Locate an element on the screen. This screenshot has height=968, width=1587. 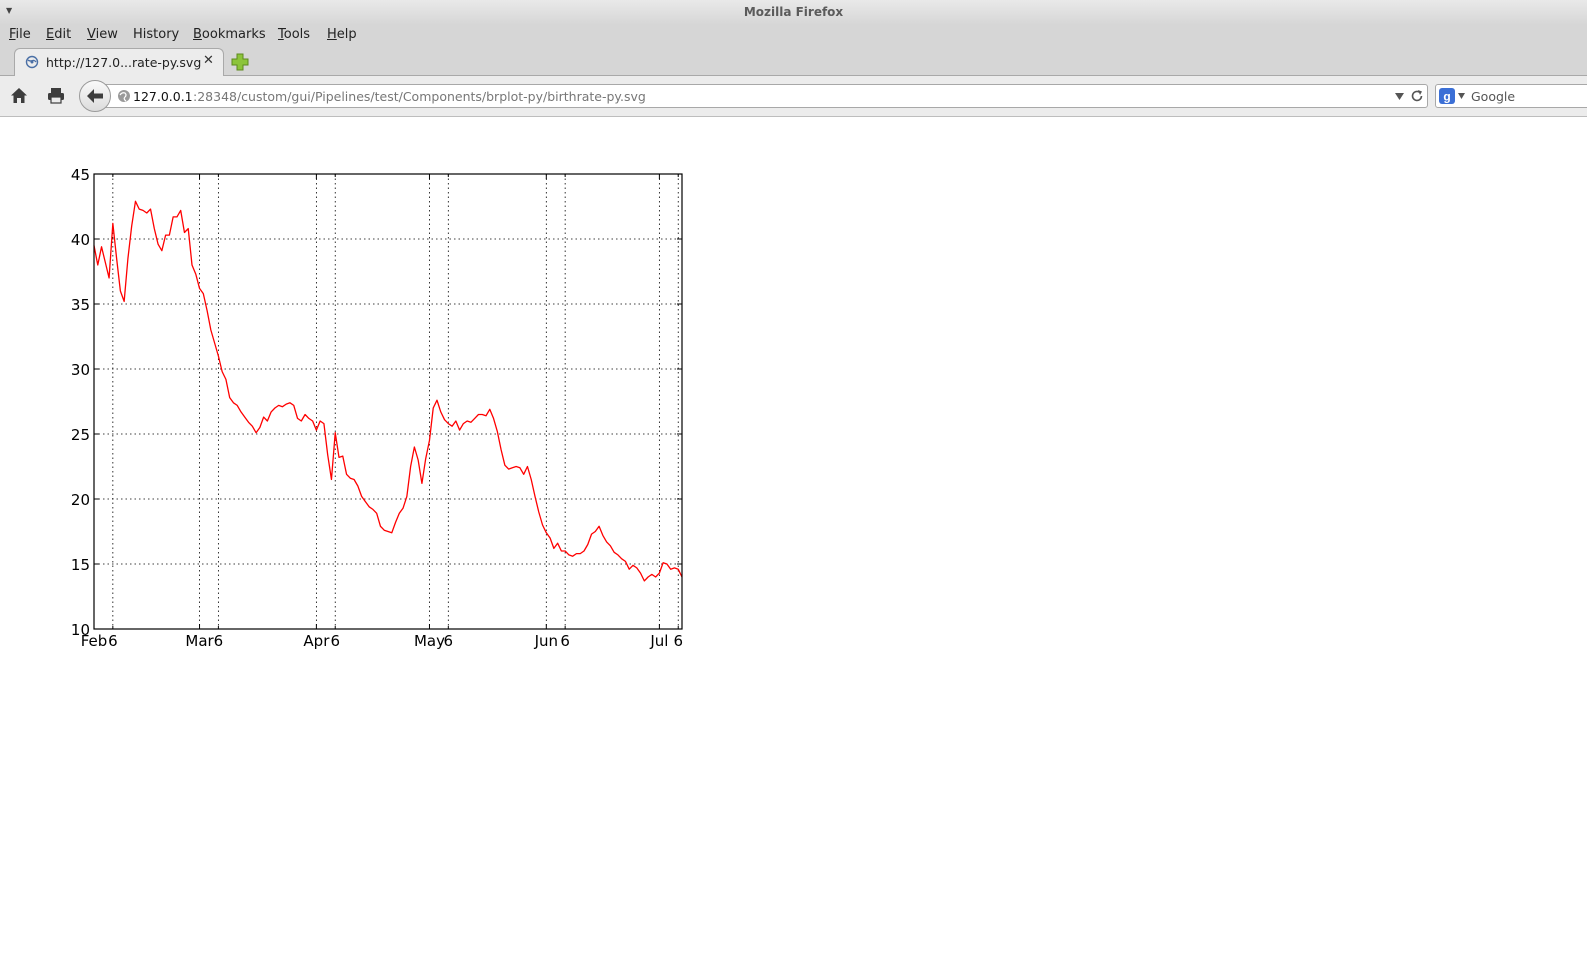
tab-title: http://127.0...rate-py.svg is located at coordinates (124, 62).